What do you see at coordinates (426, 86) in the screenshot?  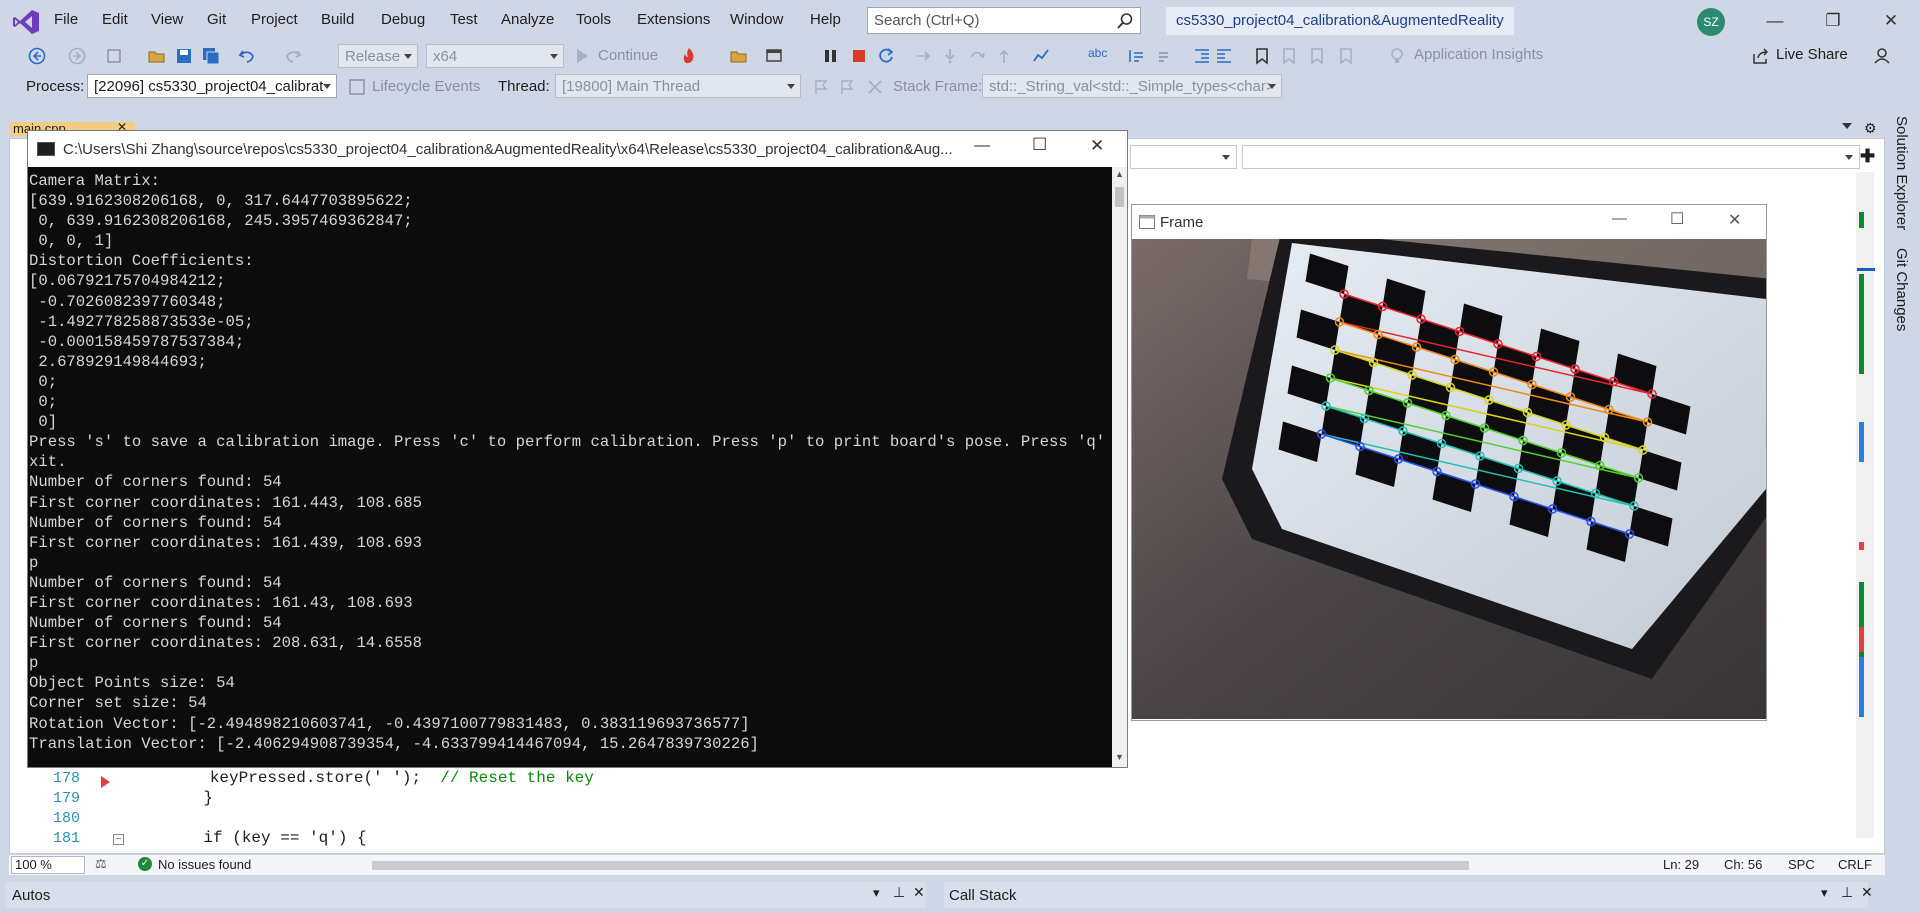 I see `lifecycle-events-button: Lifecycle Events` at bounding box center [426, 86].